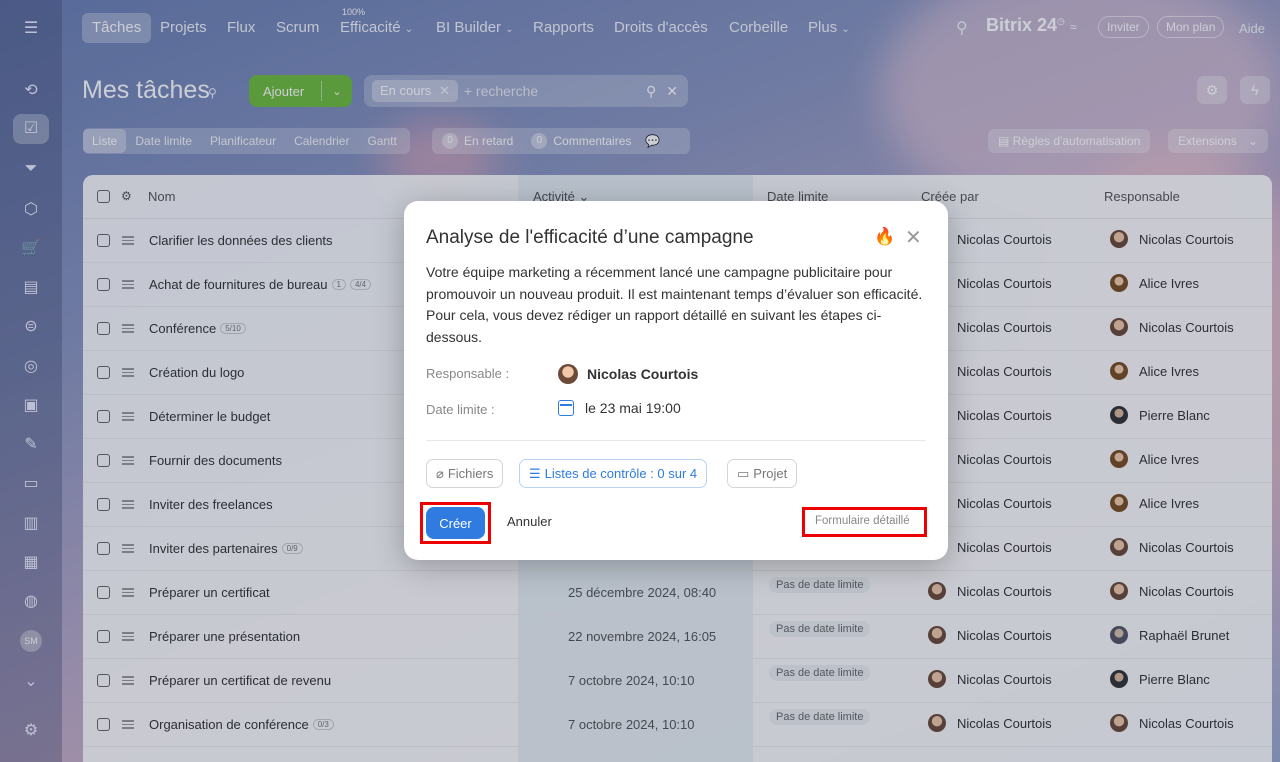 The height and width of the screenshot is (762, 1280). What do you see at coordinates (566, 408) in the screenshot?
I see `calendar-icon` at bounding box center [566, 408].